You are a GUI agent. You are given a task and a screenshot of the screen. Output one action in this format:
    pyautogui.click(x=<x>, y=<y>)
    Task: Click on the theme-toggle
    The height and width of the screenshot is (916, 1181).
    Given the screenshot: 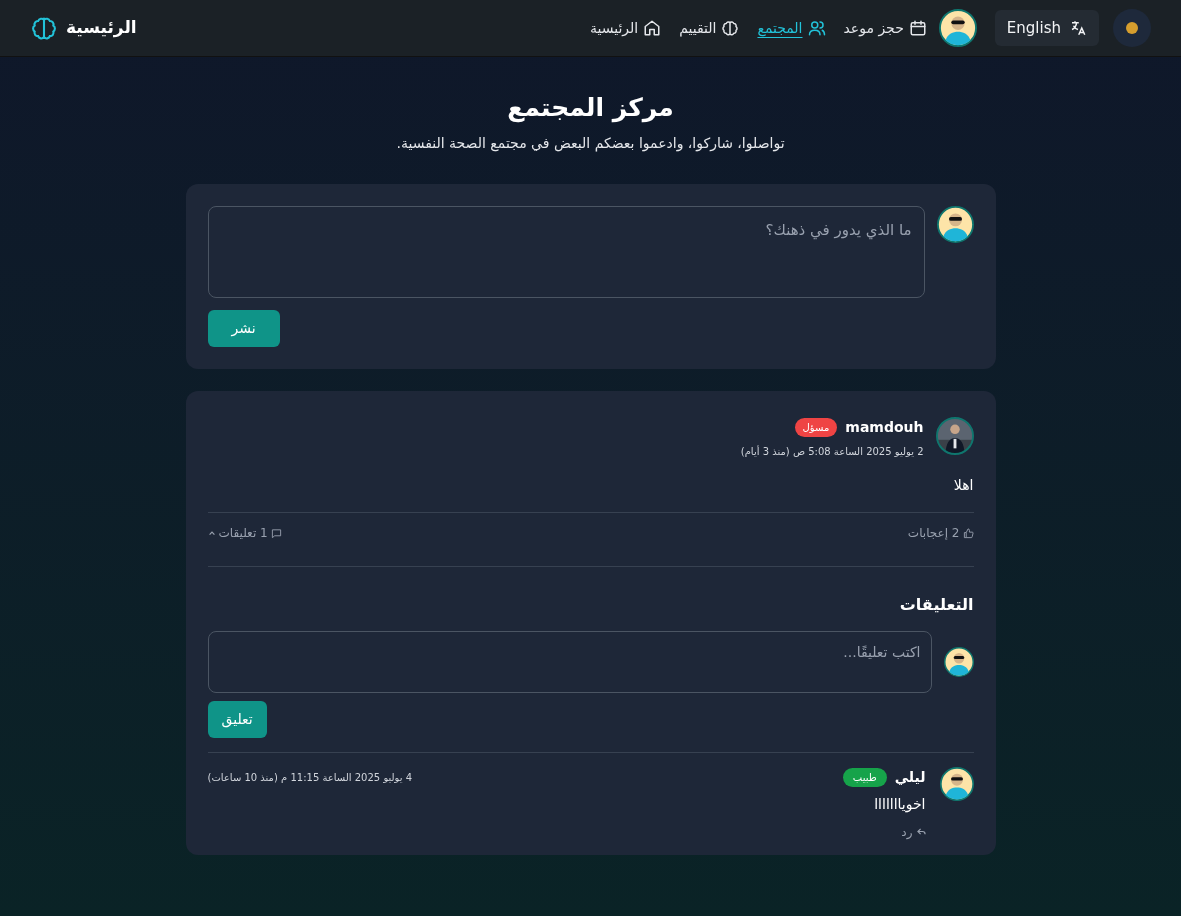 What is the action you would take?
    pyautogui.click(x=1132, y=28)
    